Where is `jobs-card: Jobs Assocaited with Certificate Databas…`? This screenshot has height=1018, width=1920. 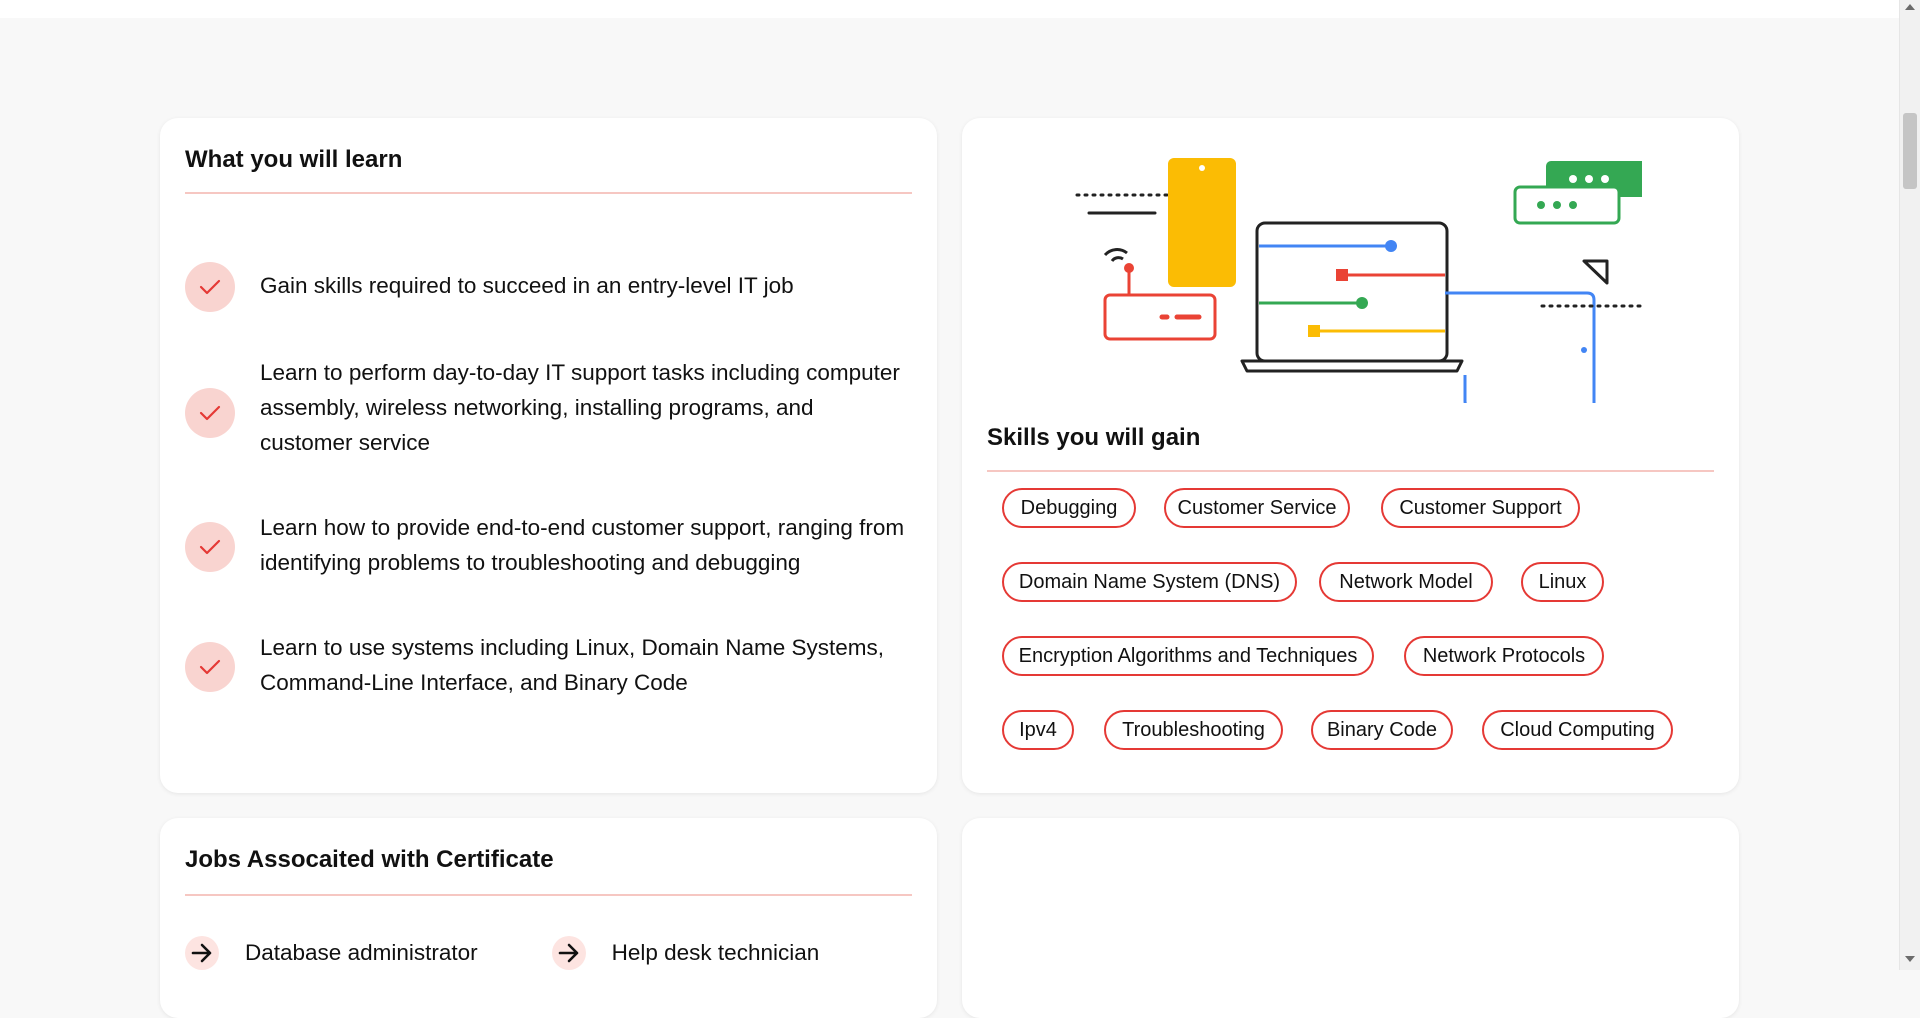 jobs-card: Jobs Assocaited with Certificate Databas… is located at coordinates (548, 918).